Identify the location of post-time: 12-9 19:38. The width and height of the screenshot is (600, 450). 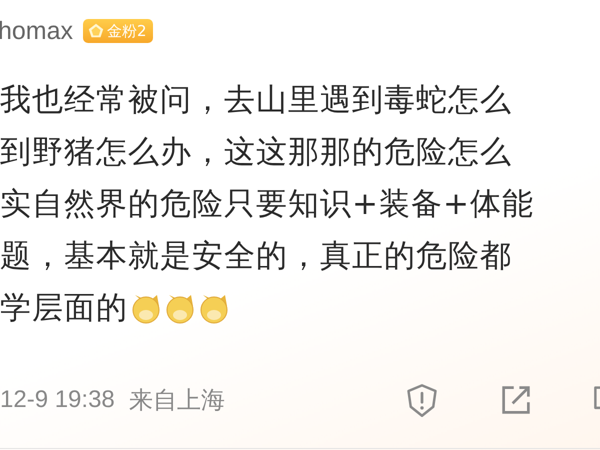
(57, 400).